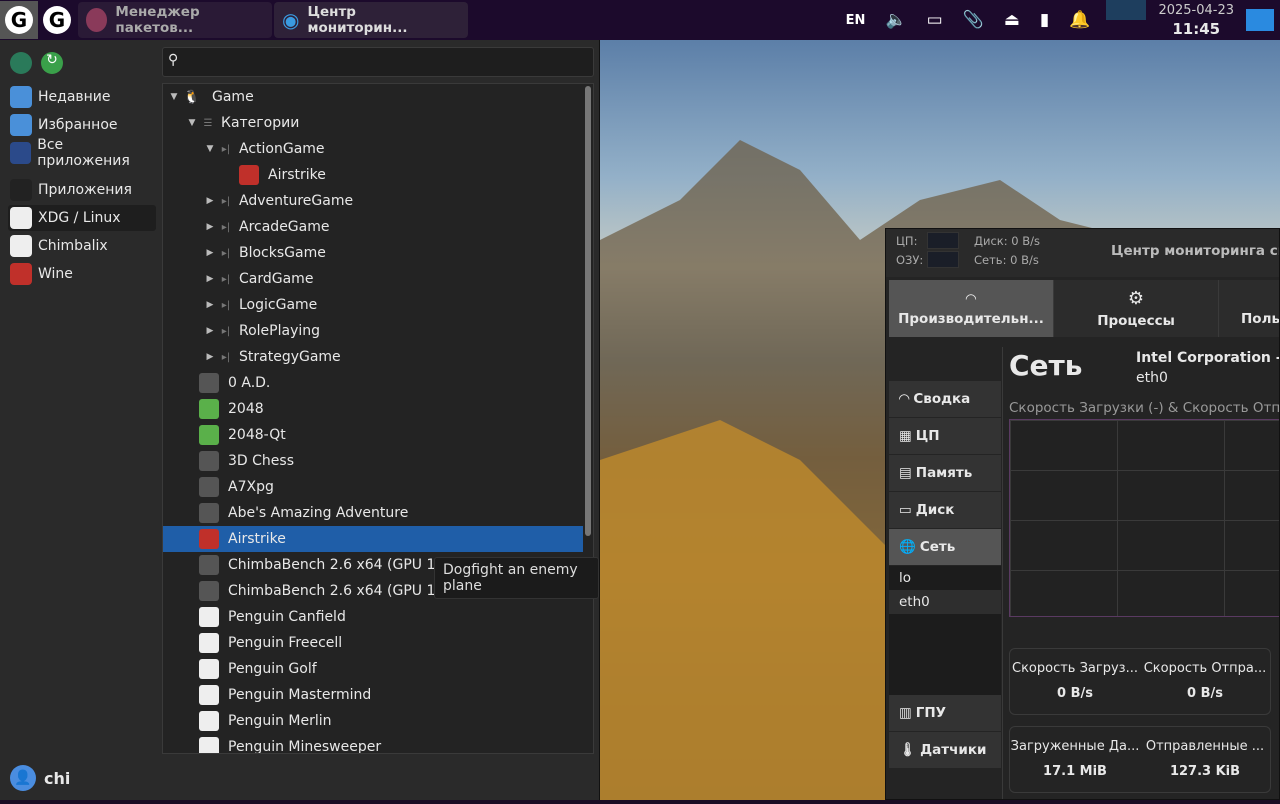 Image resolution: width=1280 pixels, height=804 pixels. Describe the element at coordinates (21, 218) in the screenshot. I see `tux-icon` at that location.